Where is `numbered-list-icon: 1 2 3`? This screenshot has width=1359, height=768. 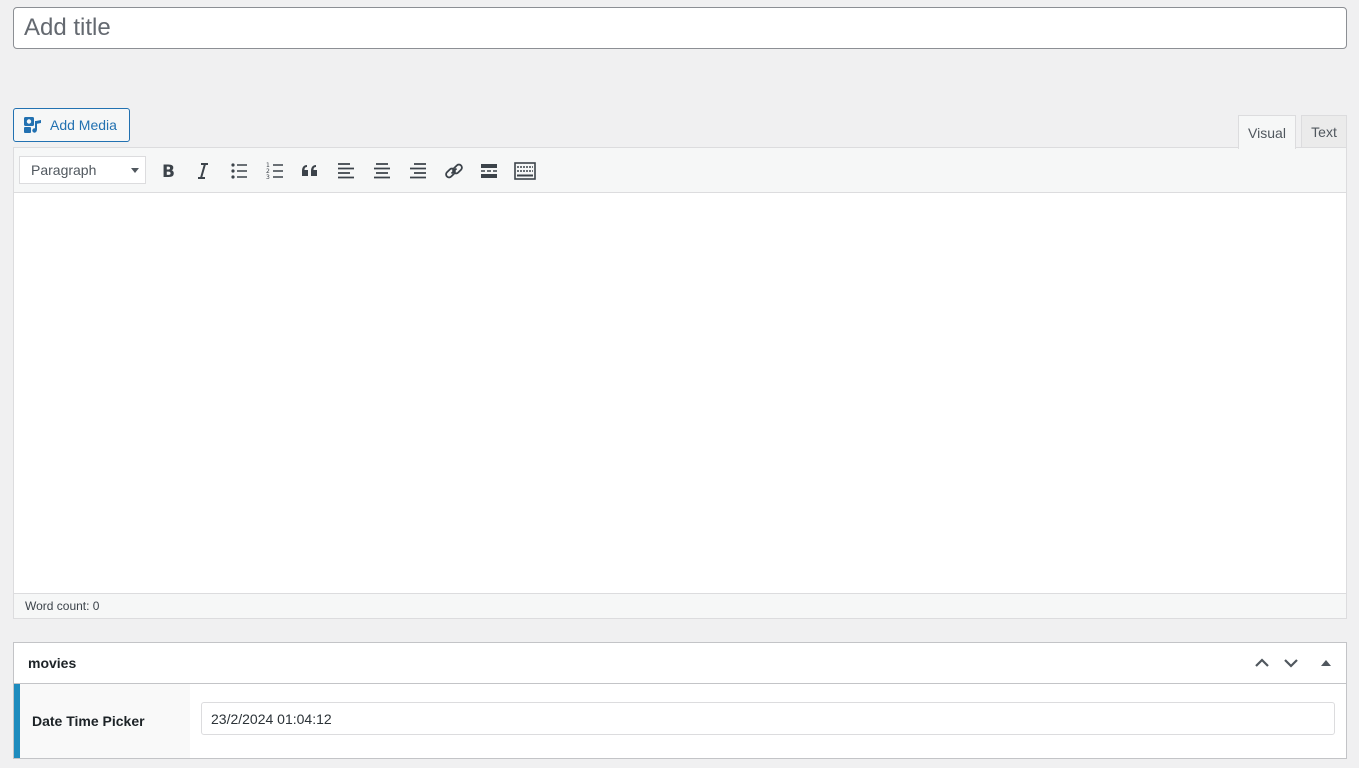
numbered-list-icon: 1 2 3 is located at coordinates (274, 171).